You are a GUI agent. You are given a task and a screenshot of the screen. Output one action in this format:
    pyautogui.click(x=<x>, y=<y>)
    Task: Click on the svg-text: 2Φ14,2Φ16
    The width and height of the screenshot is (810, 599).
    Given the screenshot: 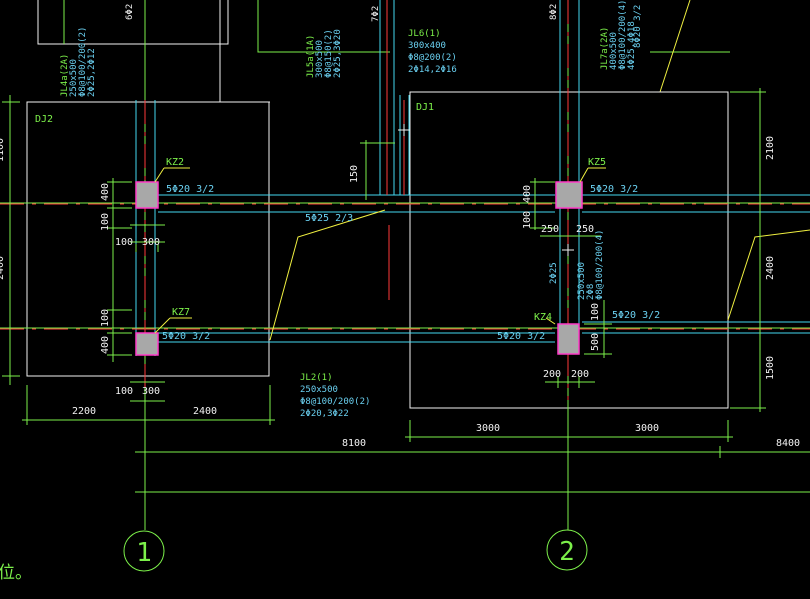 What is the action you would take?
    pyautogui.click(x=432, y=70)
    